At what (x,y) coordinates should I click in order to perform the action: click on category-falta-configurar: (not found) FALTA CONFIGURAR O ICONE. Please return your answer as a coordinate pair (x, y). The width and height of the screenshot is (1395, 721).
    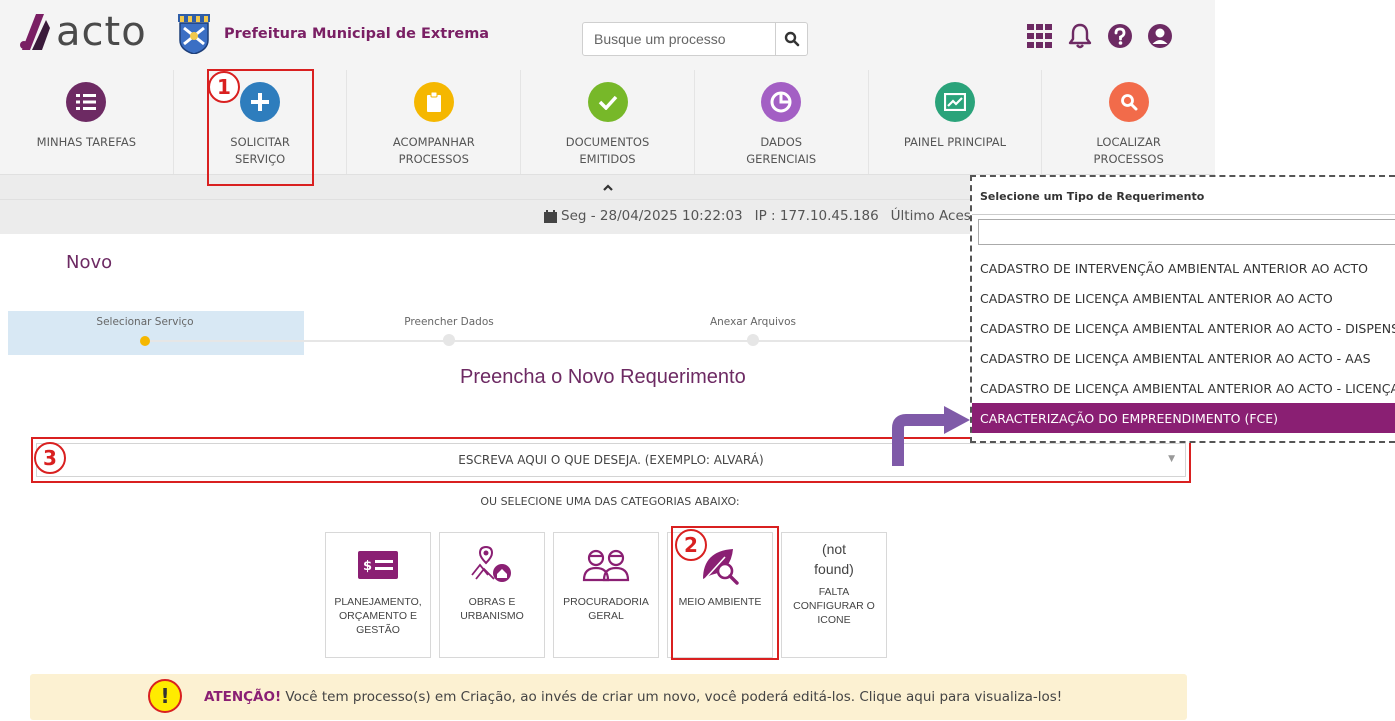
    Looking at the image, I should click on (834, 595).